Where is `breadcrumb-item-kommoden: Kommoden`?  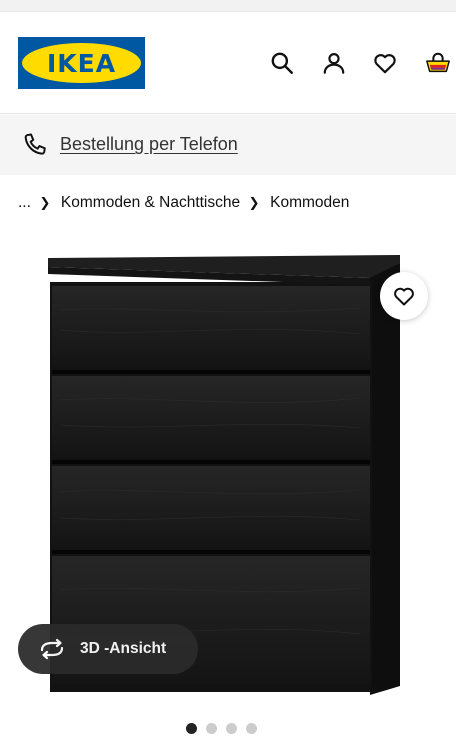
breadcrumb-item-kommoden: Kommoden is located at coordinates (309, 203).